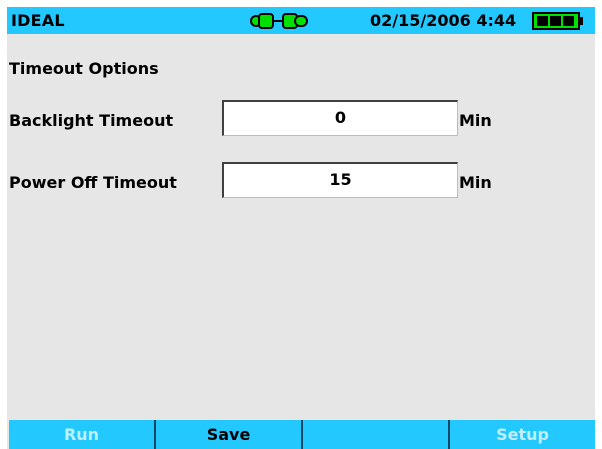 This screenshot has height=449, width=602. What do you see at coordinates (93, 182) in the screenshot?
I see `power-off-timeout-label: Power Off Timeout` at bounding box center [93, 182].